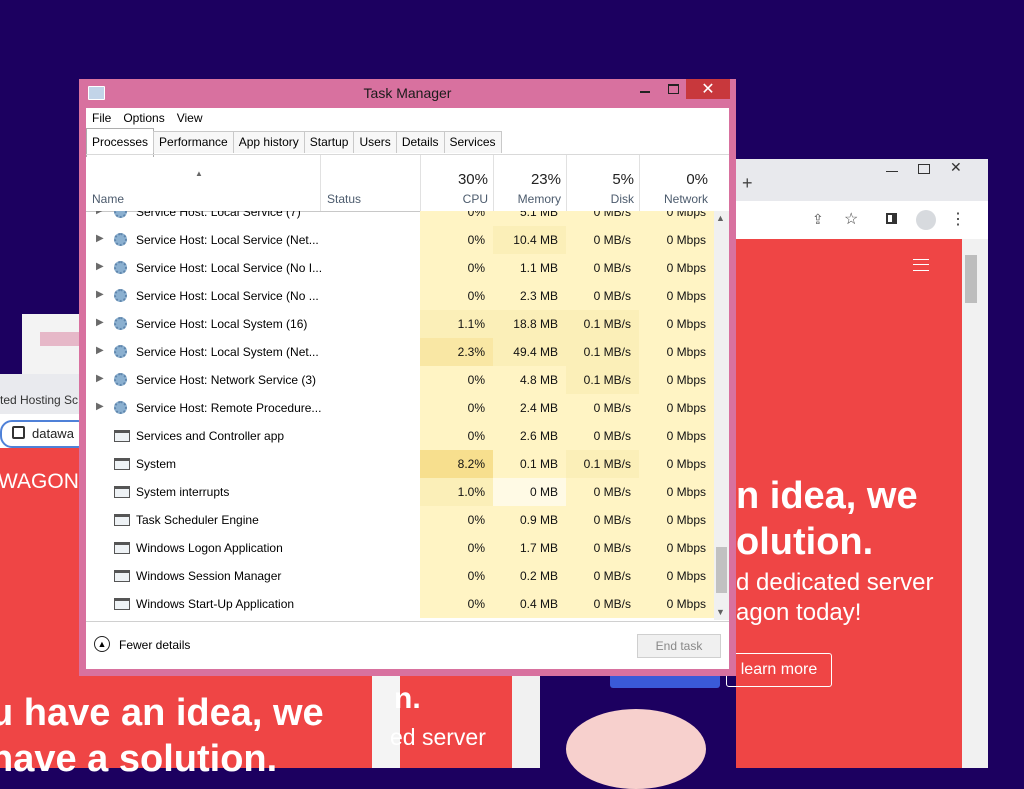 The height and width of the screenshot is (789, 1024). I want to click on column-status-label: Status, so click(344, 199).